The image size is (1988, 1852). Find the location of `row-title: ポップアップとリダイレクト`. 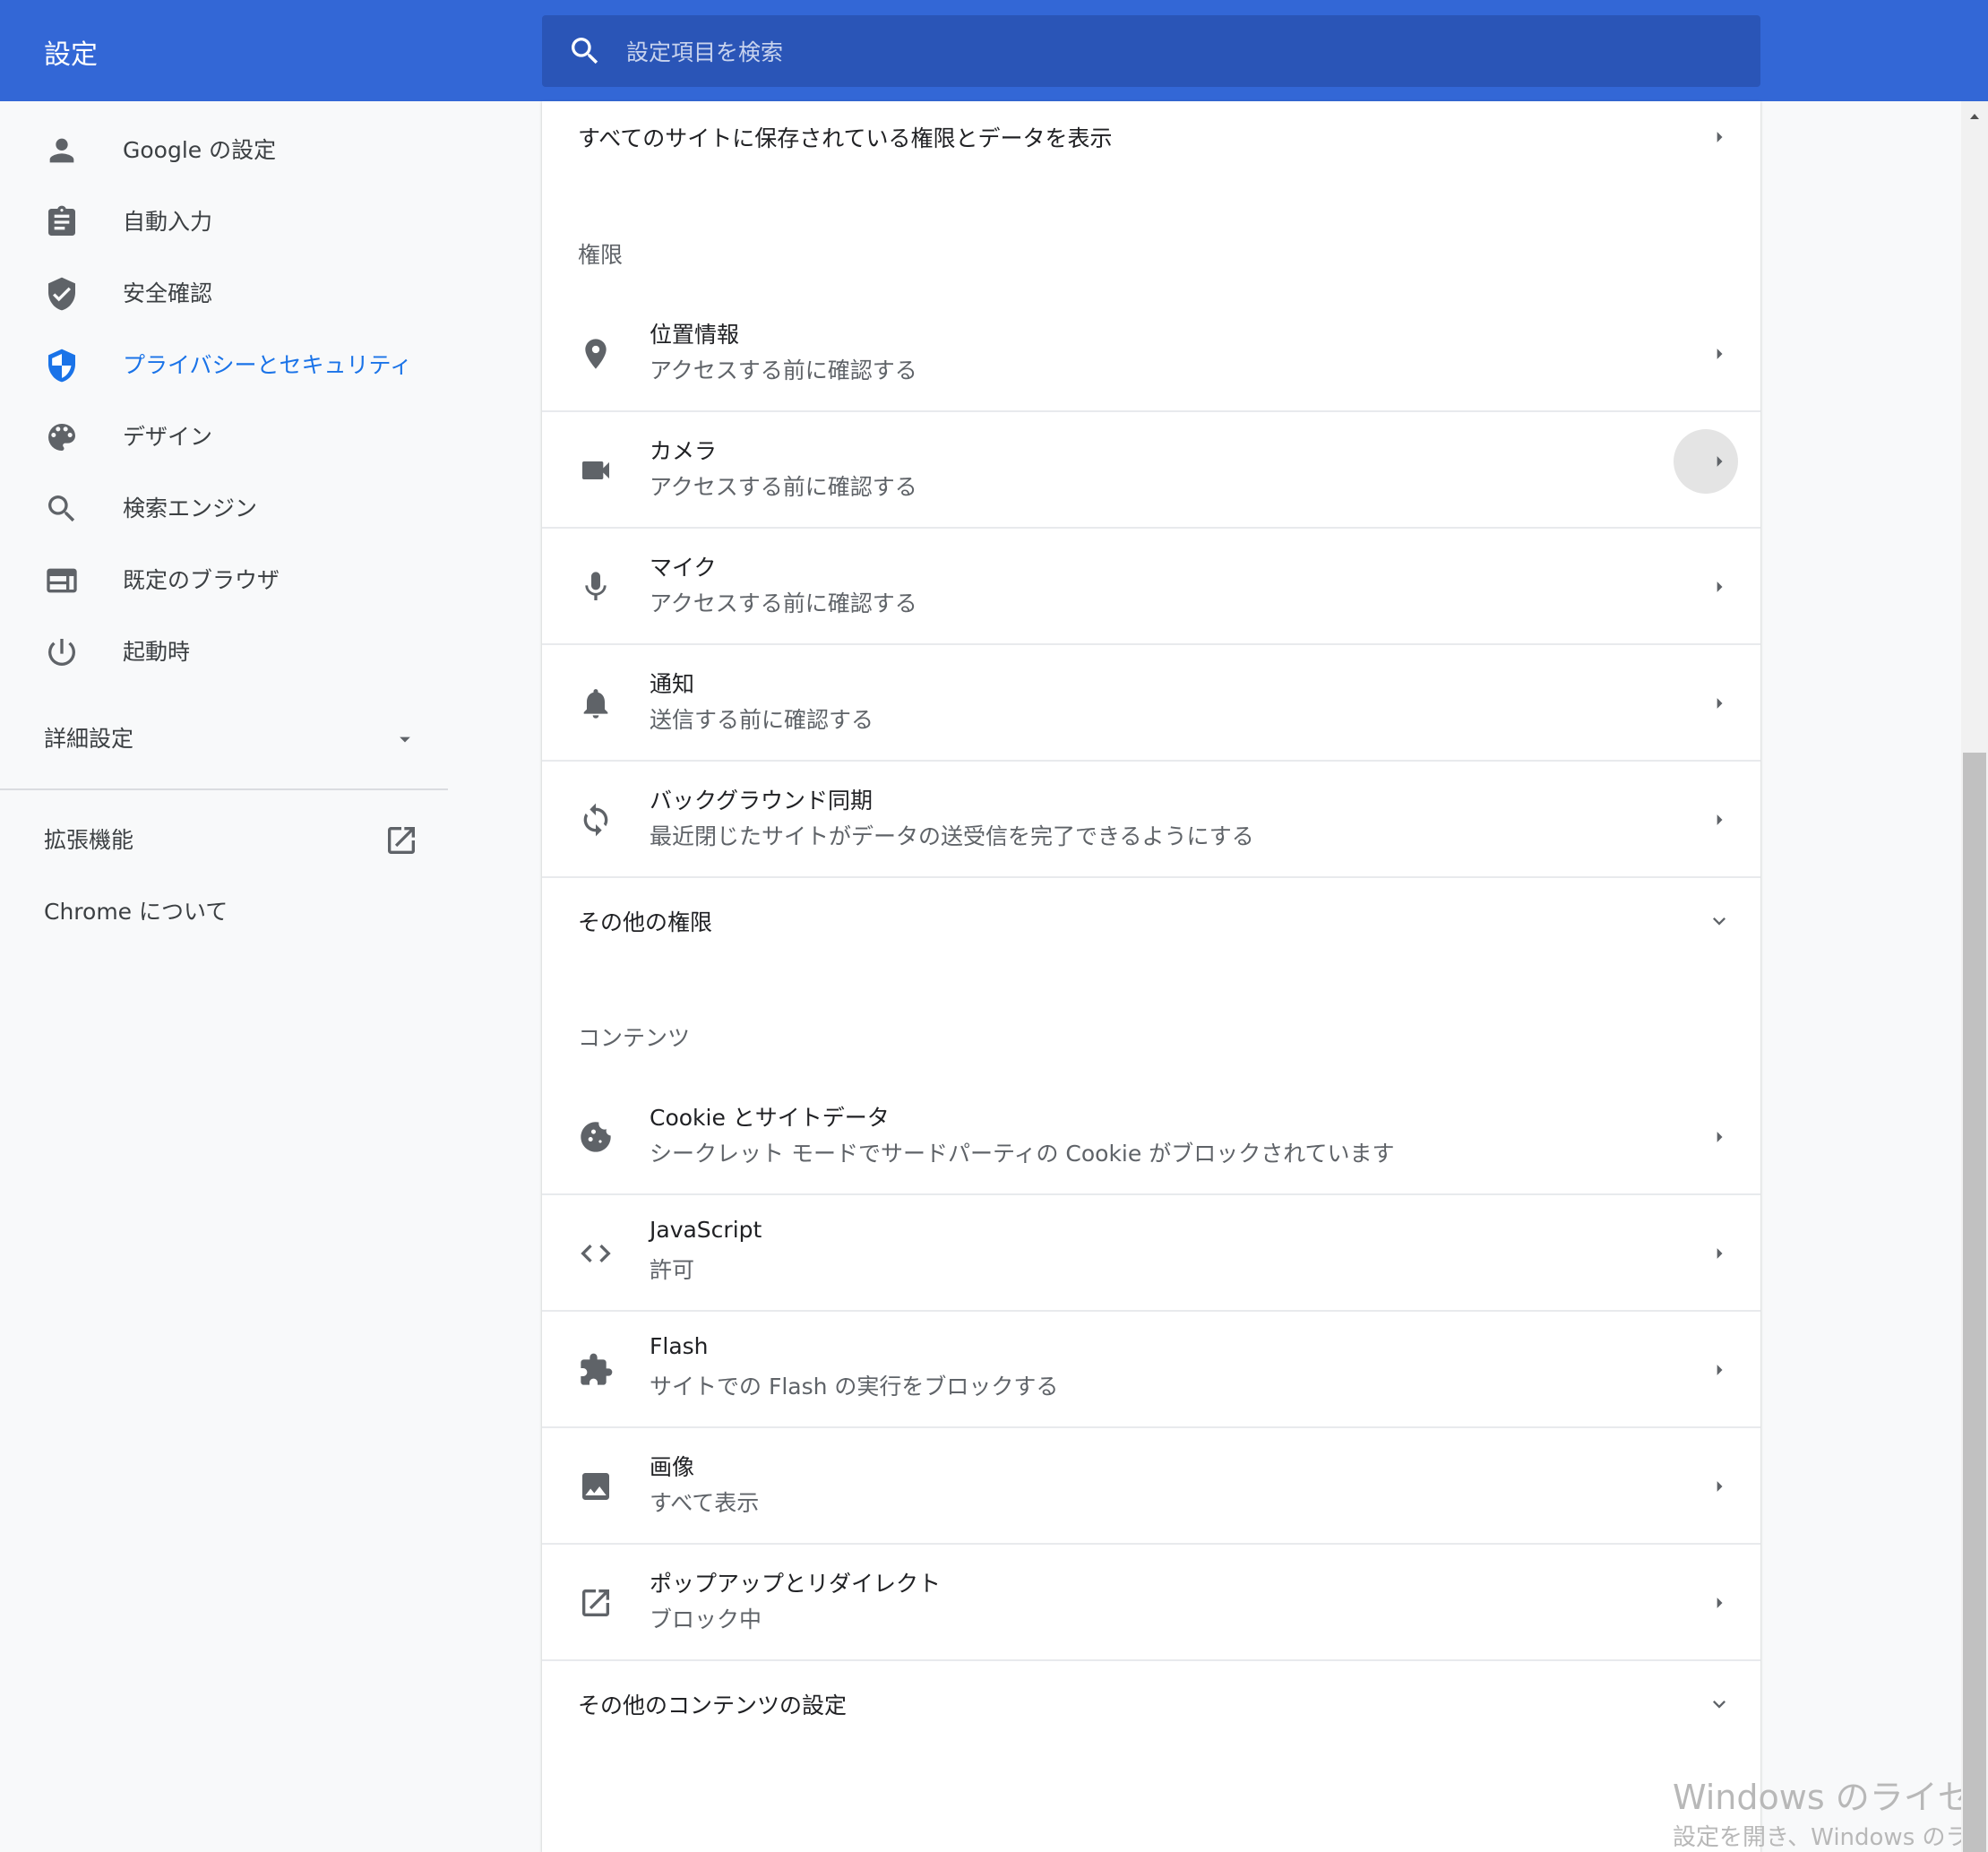

row-title: ポップアップとリダイレクト is located at coordinates (796, 1584).